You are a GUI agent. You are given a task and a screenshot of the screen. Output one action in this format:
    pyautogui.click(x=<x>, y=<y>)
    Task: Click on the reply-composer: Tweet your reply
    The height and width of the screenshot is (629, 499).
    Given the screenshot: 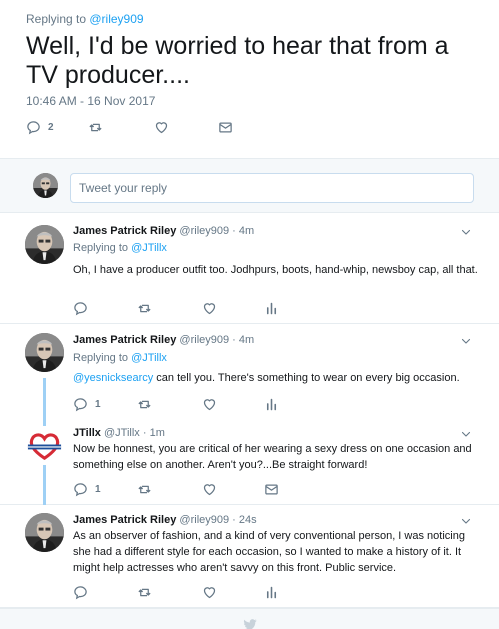 What is the action you would take?
    pyautogui.click(x=249, y=185)
    